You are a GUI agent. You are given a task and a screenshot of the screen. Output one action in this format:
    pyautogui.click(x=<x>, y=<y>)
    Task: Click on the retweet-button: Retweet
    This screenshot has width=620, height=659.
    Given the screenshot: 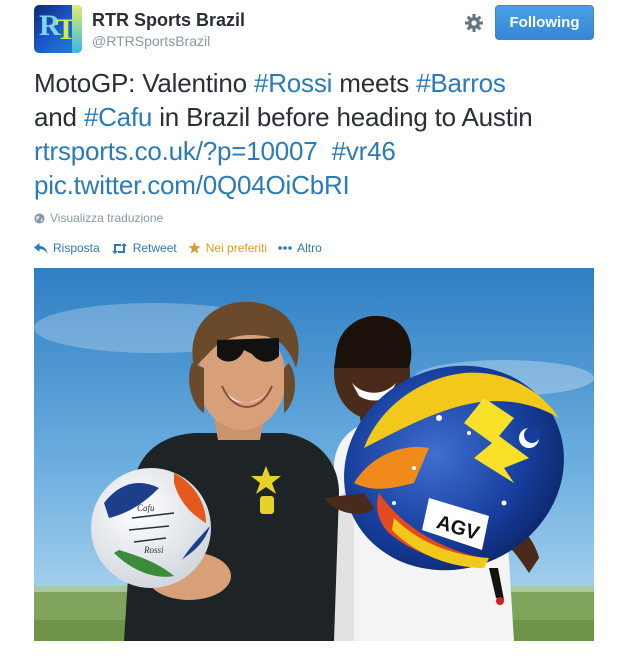 What is the action you would take?
    pyautogui.click(x=144, y=248)
    